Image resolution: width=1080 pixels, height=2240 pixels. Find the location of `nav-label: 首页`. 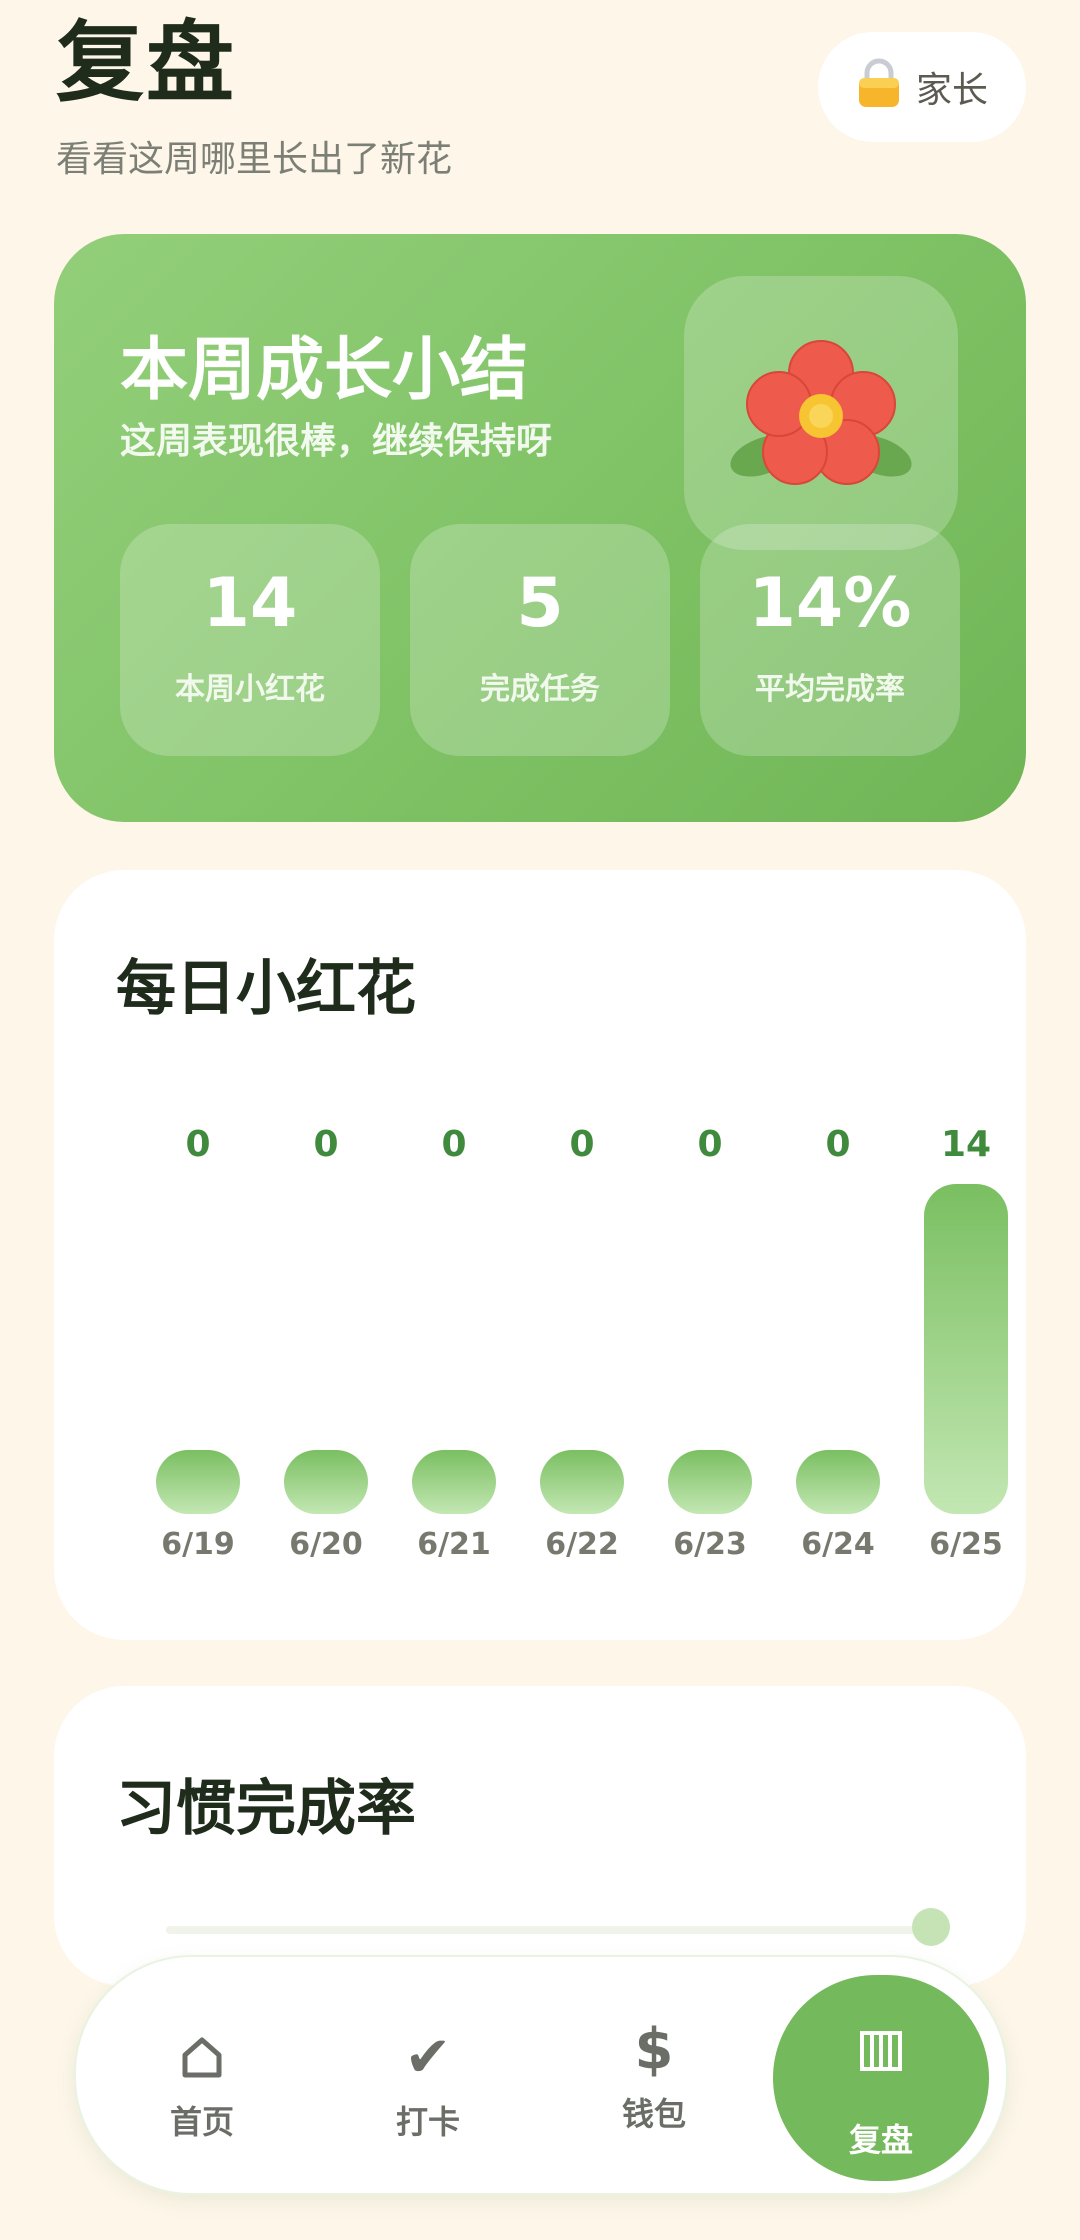

nav-label: 首页 is located at coordinates (201, 2122).